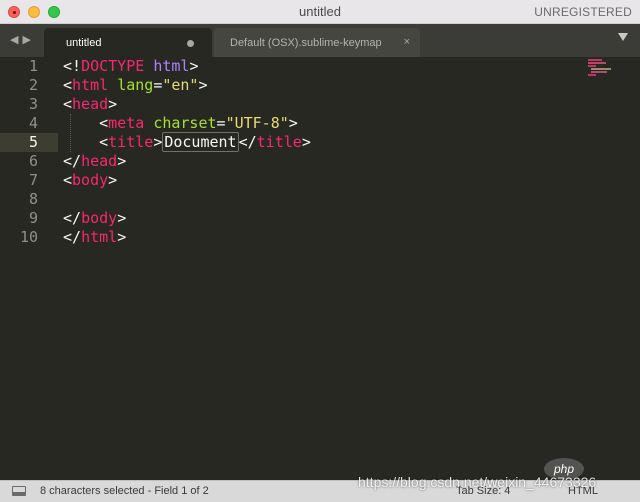 The width and height of the screenshot is (640, 502). What do you see at coordinates (33, 161) in the screenshot?
I see `line-number: 6` at bounding box center [33, 161].